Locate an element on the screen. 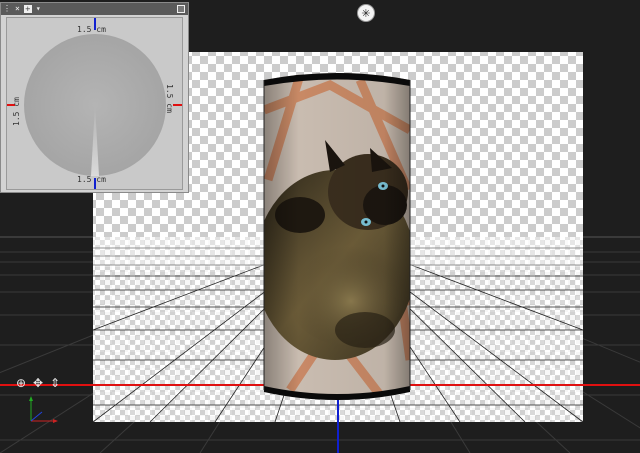 The height and width of the screenshot is (453, 640). dim-label-bottom: 1.5 cm is located at coordinates (91, 179).